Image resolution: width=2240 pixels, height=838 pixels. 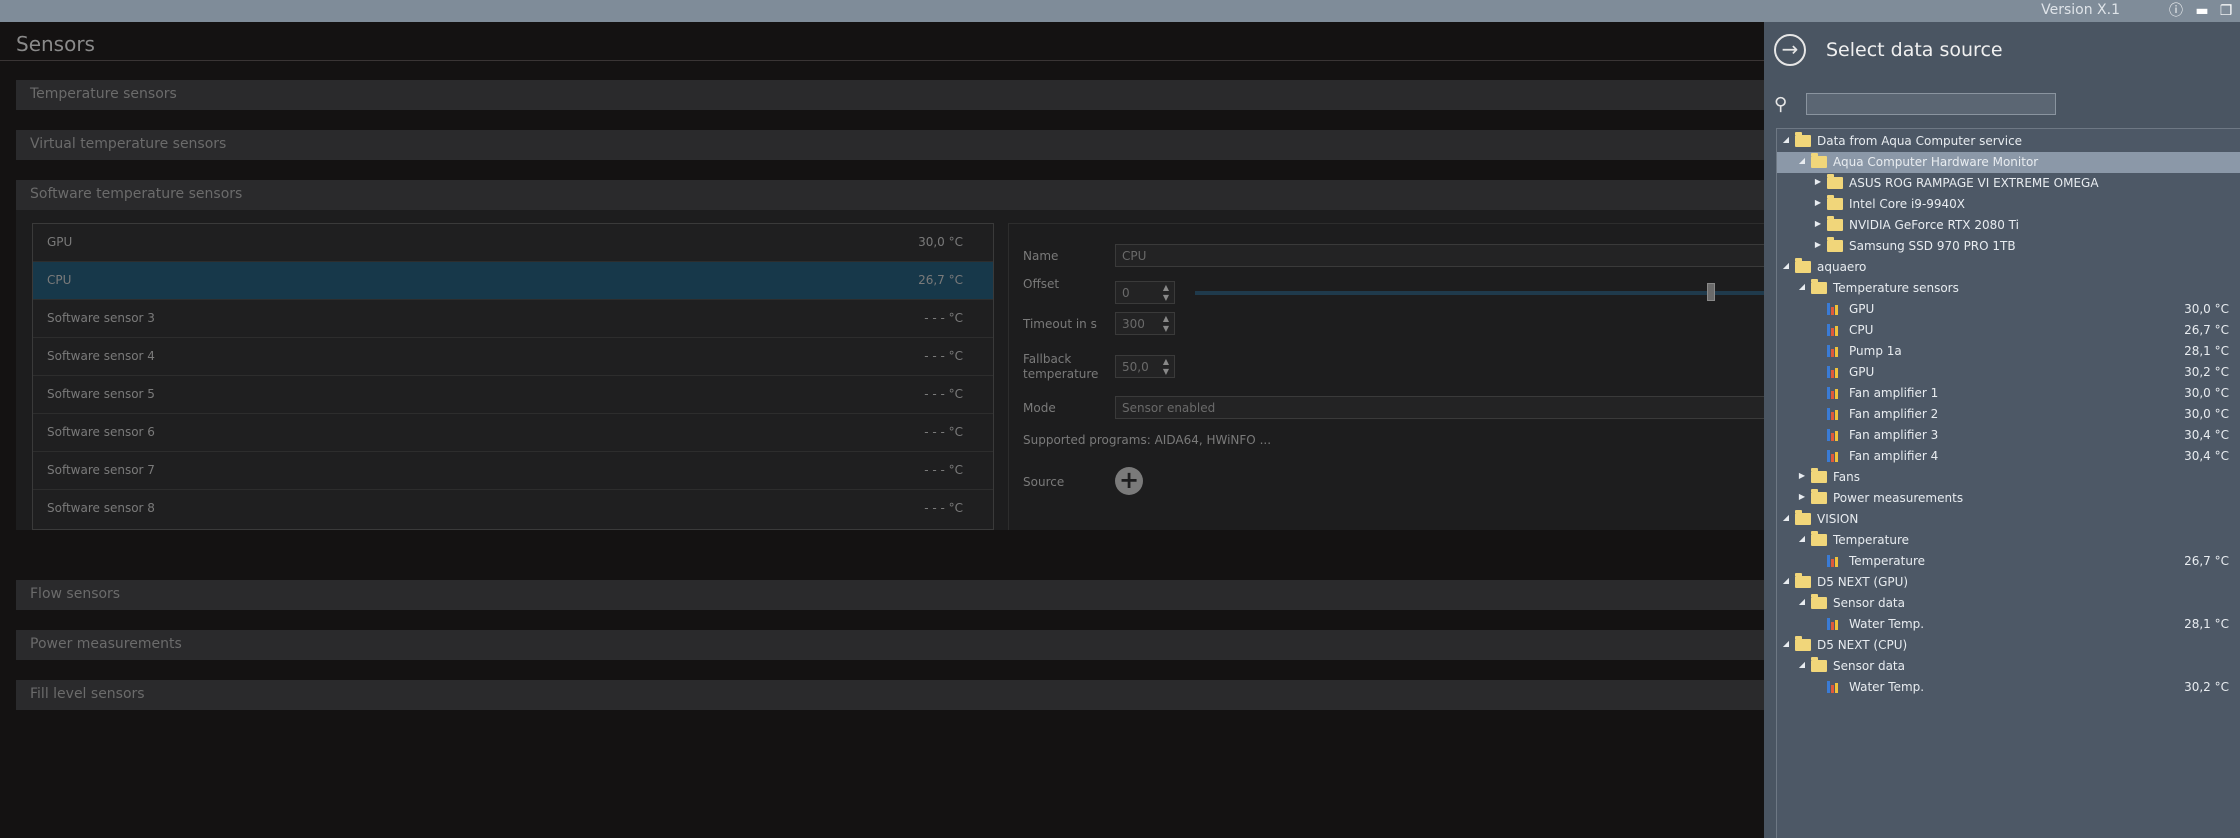 What do you see at coordinates (1862, 309) in the screenshot?
I see `tree-label: GPU` at bounding box center [1862, 309].